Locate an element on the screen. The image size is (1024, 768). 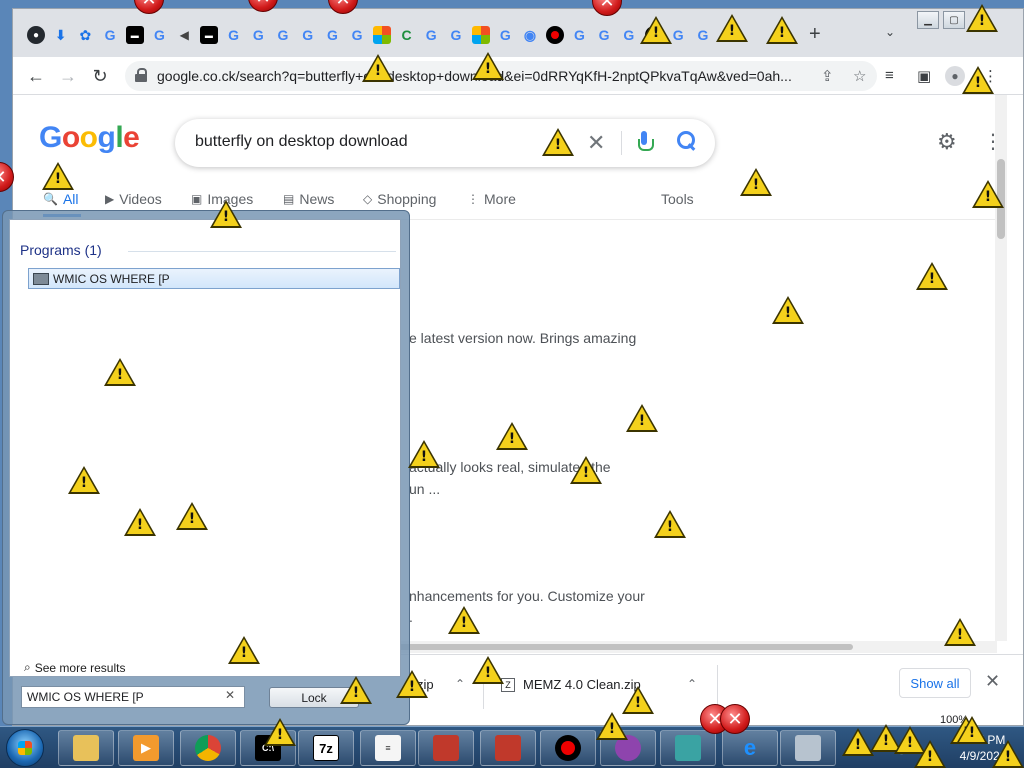
taskbar-regedit is located at coordinates (688, 748).